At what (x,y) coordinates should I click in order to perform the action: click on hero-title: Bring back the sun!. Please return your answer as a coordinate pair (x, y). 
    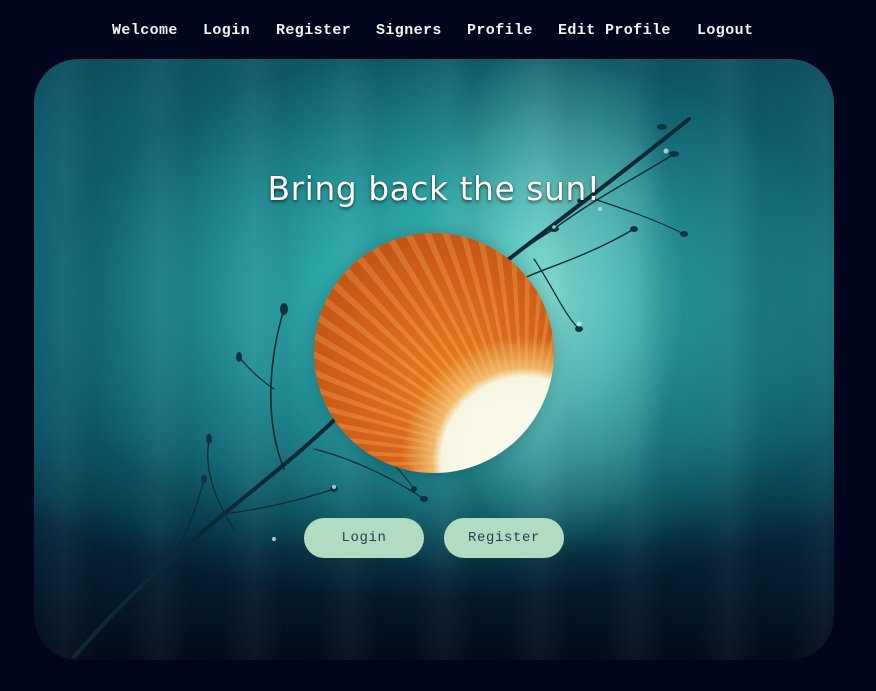
    Looking at the image, I should click on (434, 189).